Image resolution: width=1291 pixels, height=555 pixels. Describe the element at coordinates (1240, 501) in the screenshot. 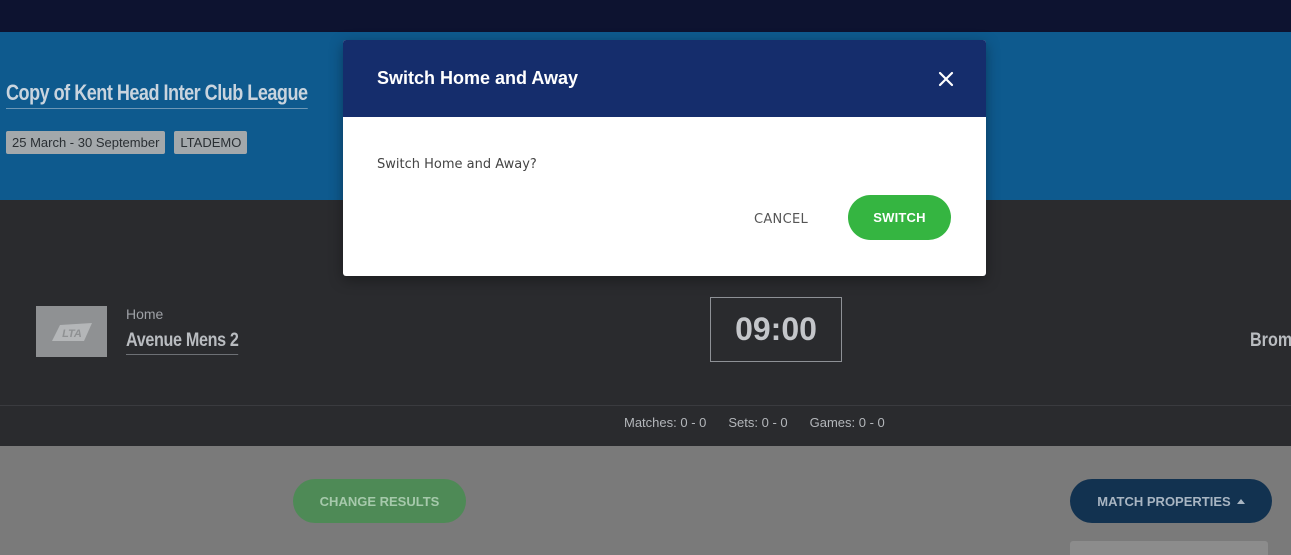

I see `caret-up-icon` at that location.